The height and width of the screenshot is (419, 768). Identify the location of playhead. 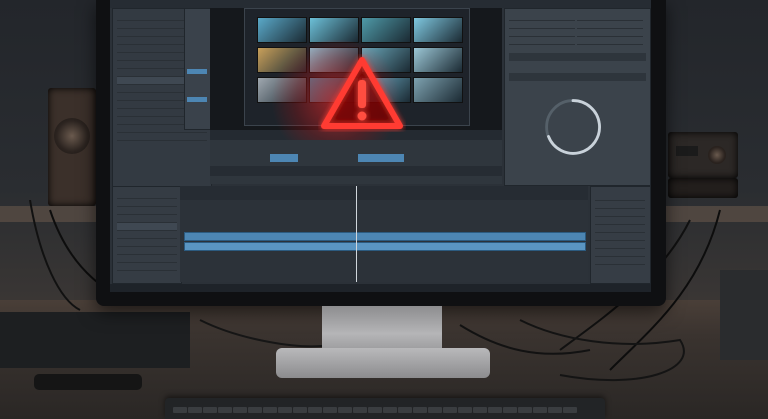
(356, 234).